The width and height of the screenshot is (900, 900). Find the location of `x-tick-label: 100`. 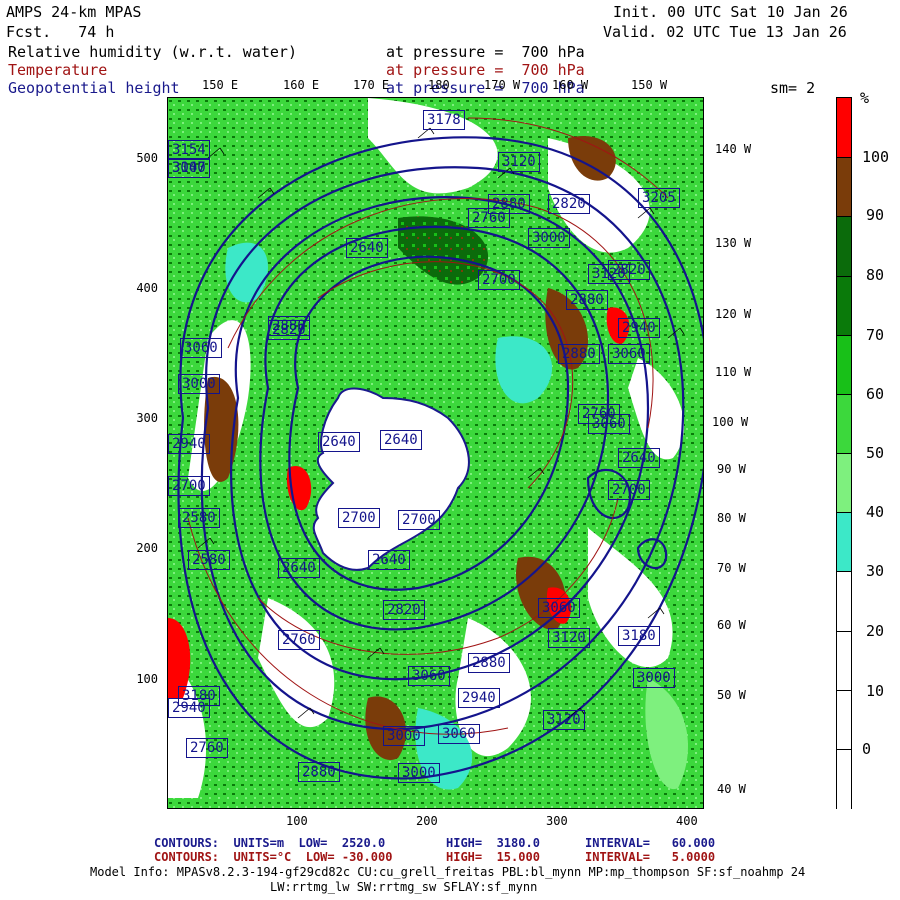

x-tick-label: 100 is located at coordinates (297, 821).